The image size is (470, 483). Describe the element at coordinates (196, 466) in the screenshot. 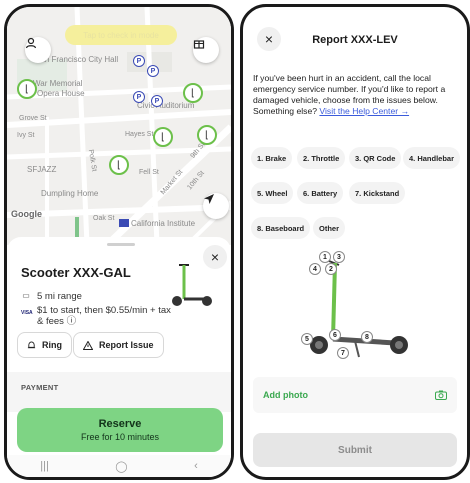

I see `back-icon: ‹` at that location.